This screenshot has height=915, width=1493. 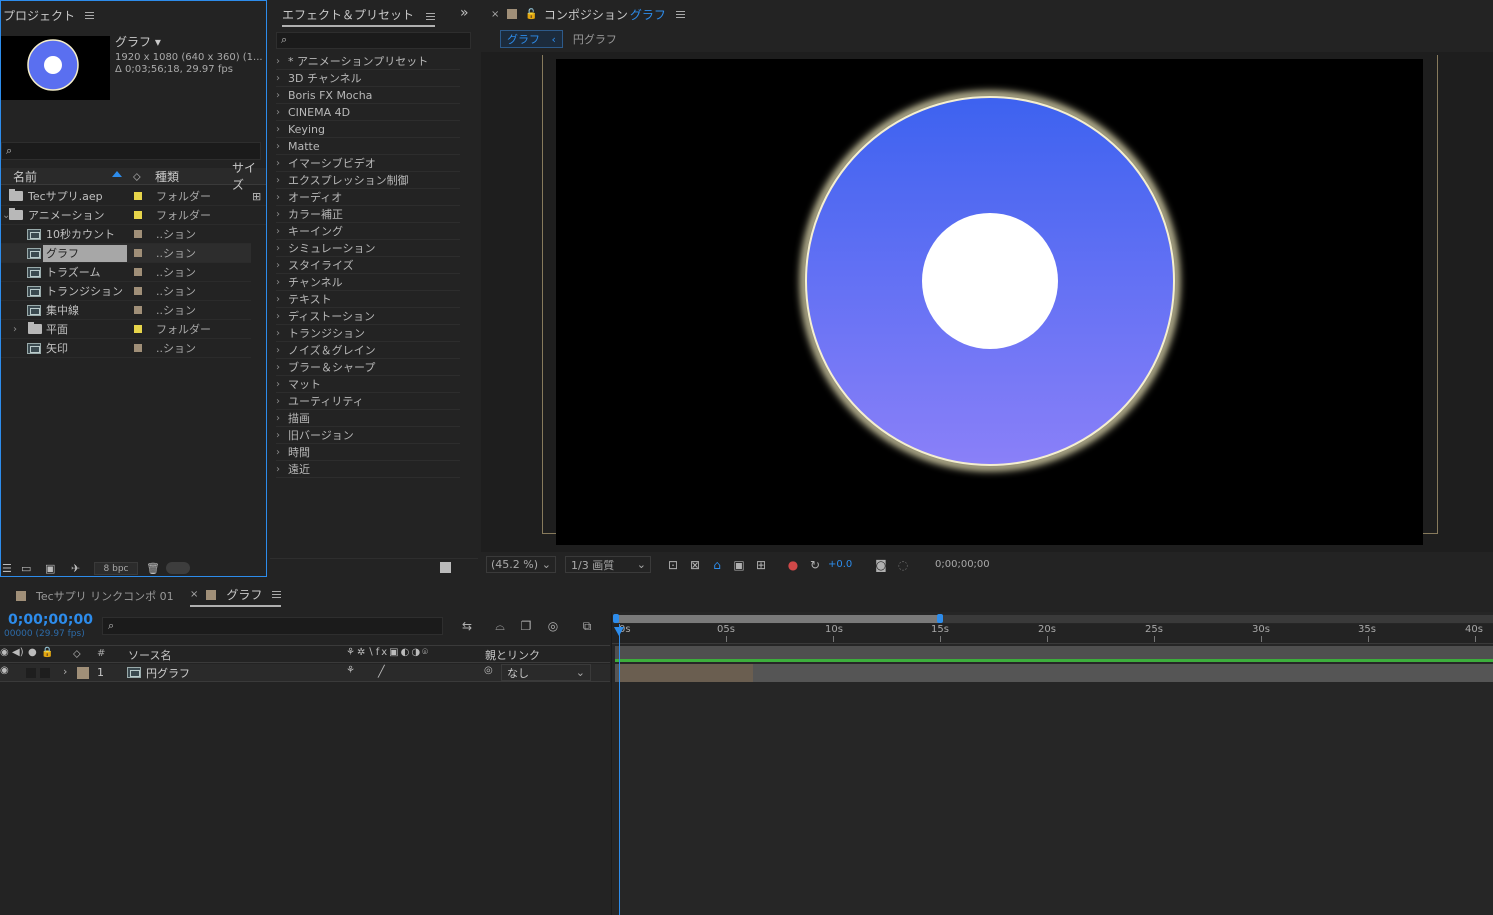 What do you see at coordinates (815, 565) in the screenshot?
I see `reset-exposure-icon: ↻` at bounding box center [815, 565].